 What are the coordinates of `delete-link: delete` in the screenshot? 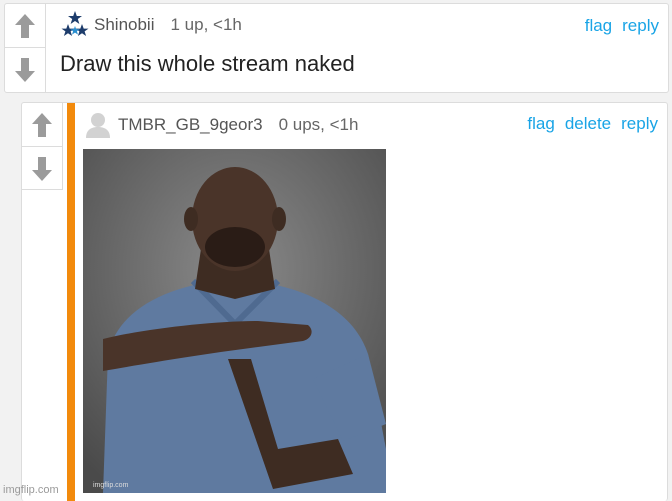 It's located at (588, 124).